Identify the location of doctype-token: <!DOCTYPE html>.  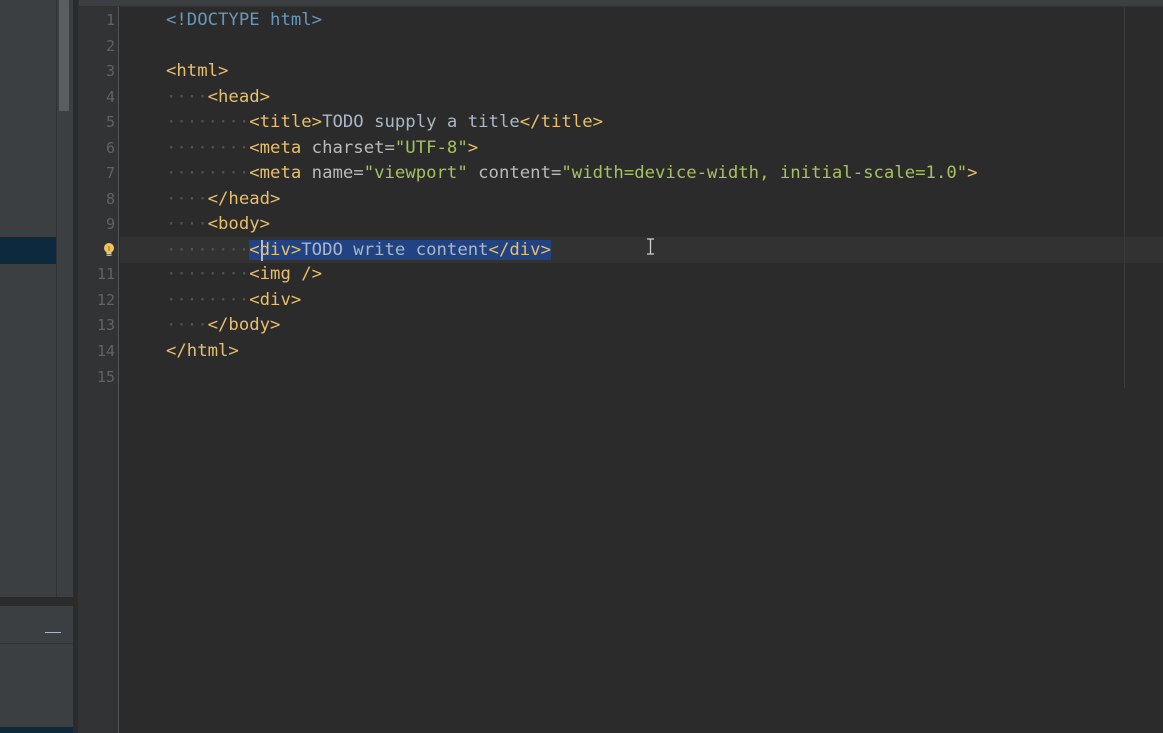
(244, 20).